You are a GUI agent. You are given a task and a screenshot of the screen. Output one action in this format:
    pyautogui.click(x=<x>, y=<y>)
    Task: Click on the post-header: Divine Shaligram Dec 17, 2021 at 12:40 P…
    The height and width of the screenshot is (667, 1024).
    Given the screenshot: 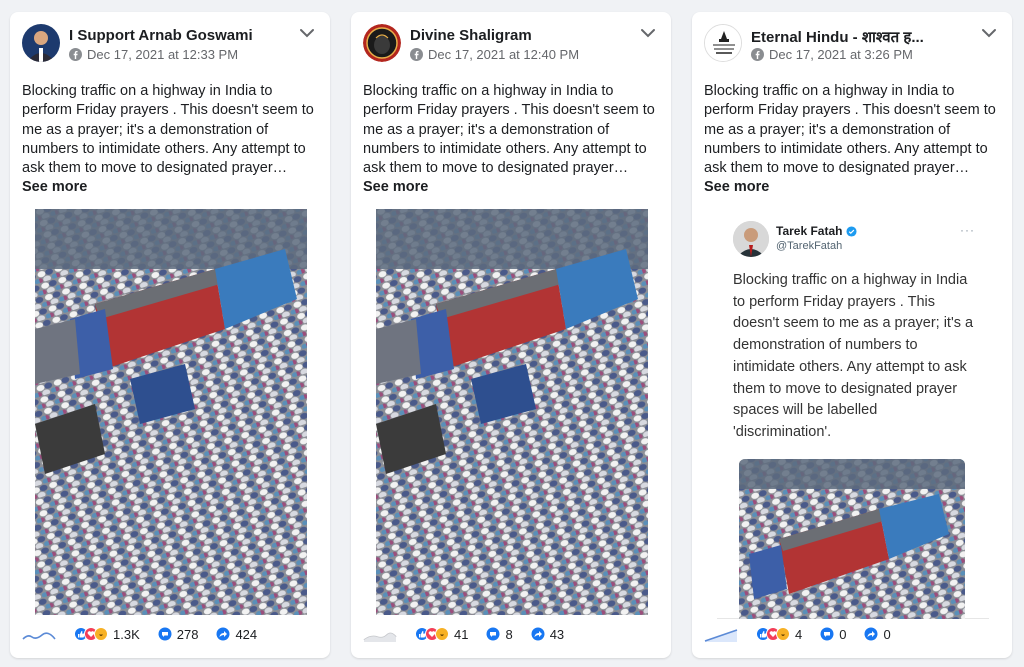 What is the action you would take?
    pyautogui.click(x=511, y=44)
    